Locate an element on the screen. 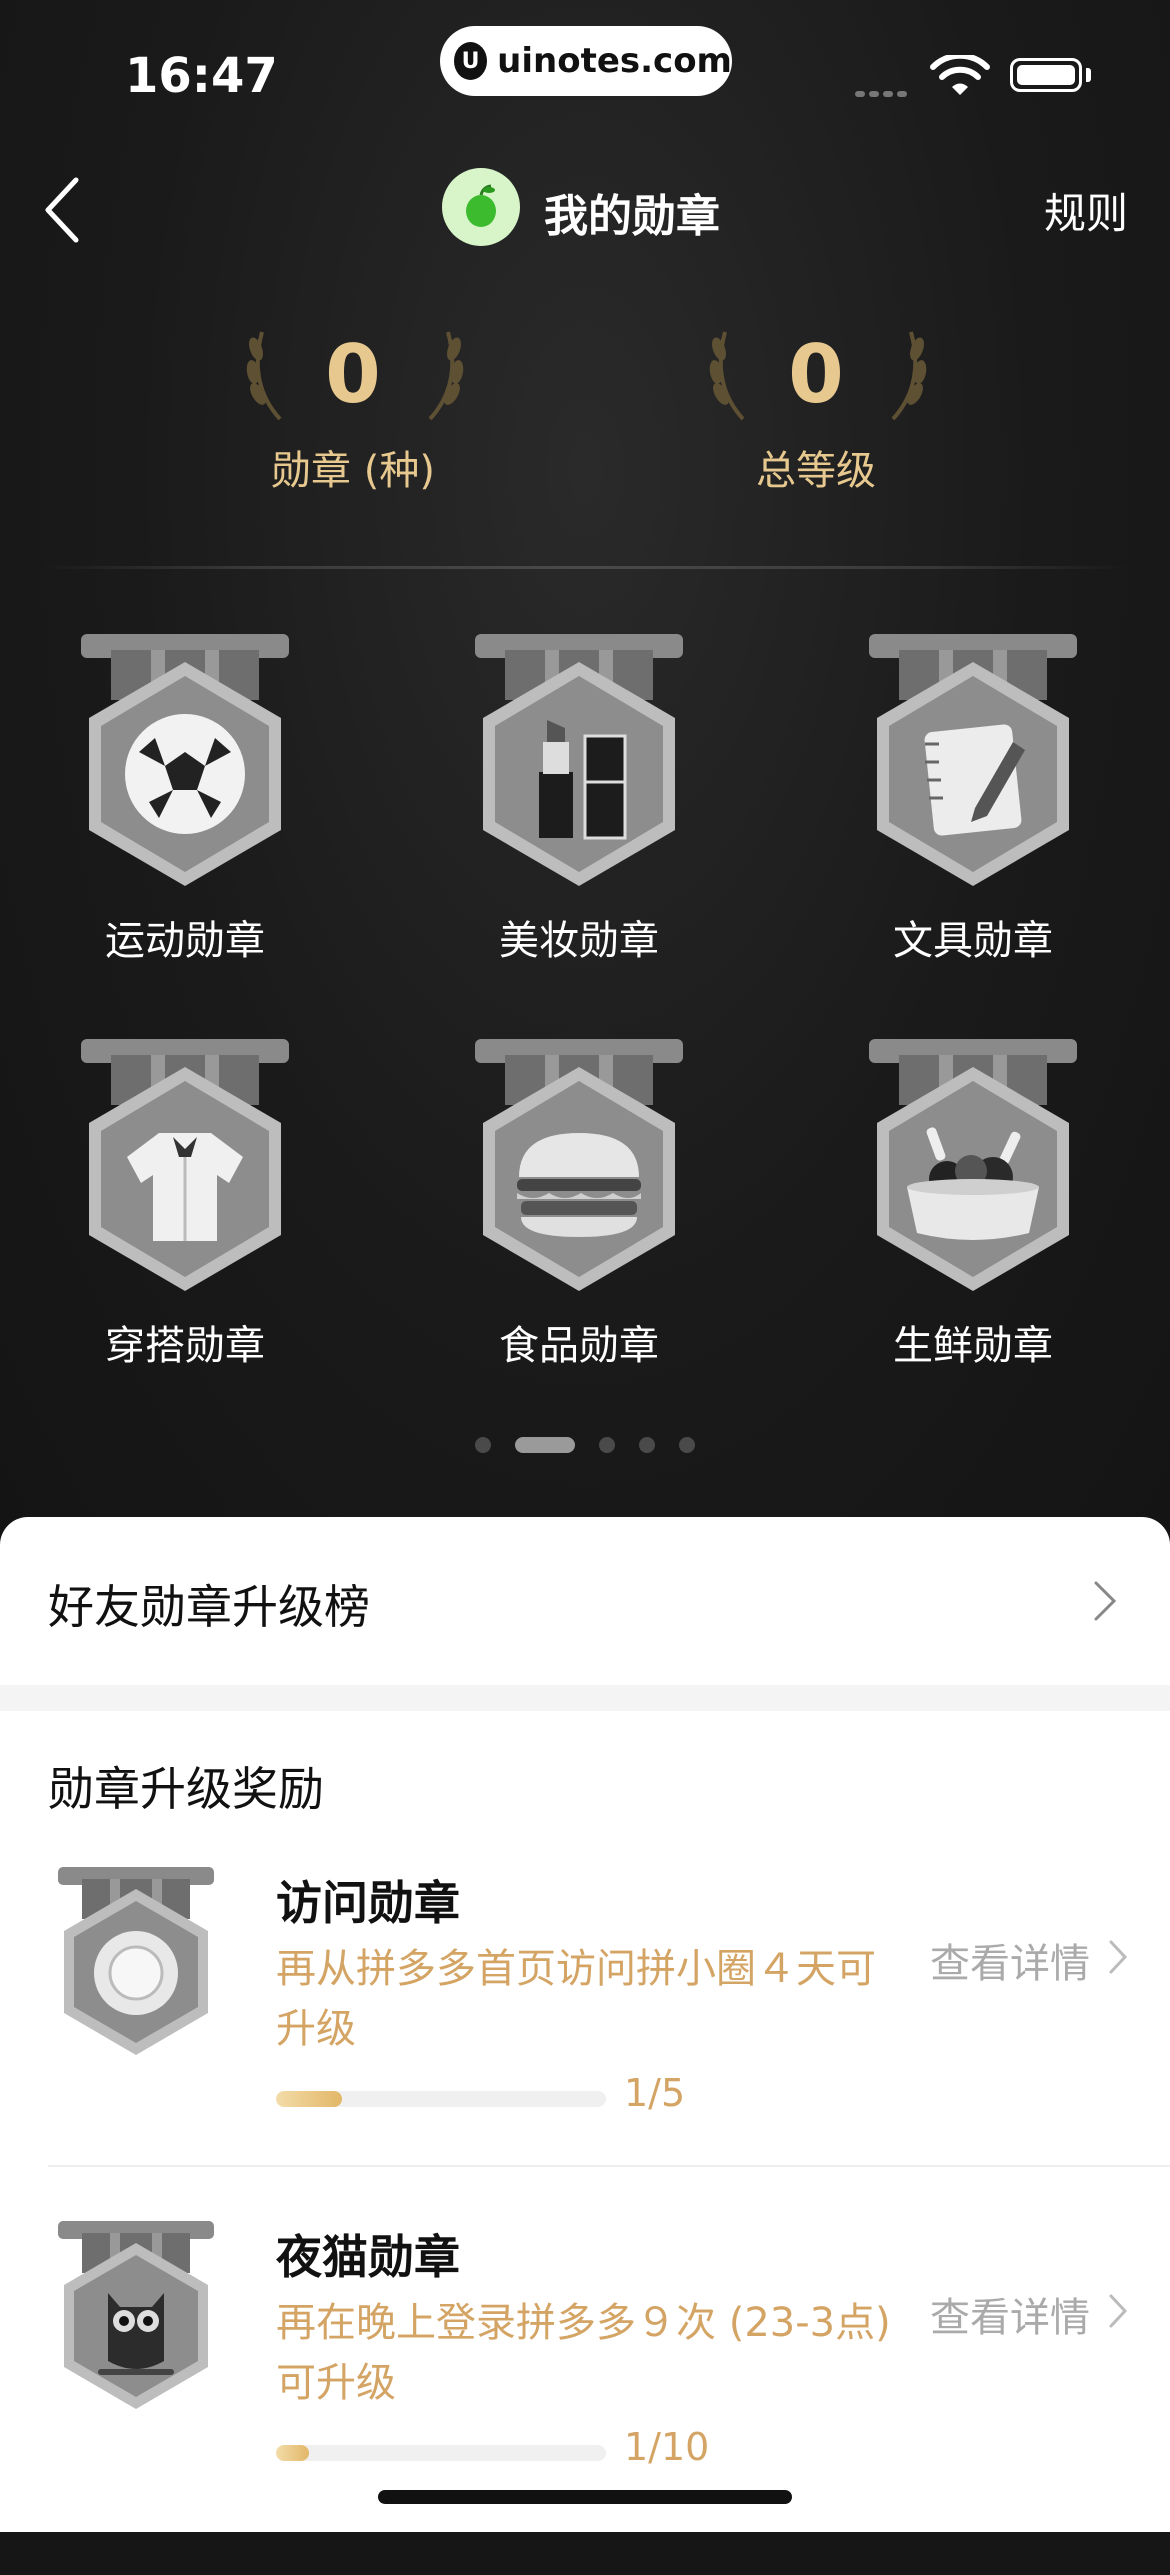  status-time: 16:47 is located at coordinates (201, 76).